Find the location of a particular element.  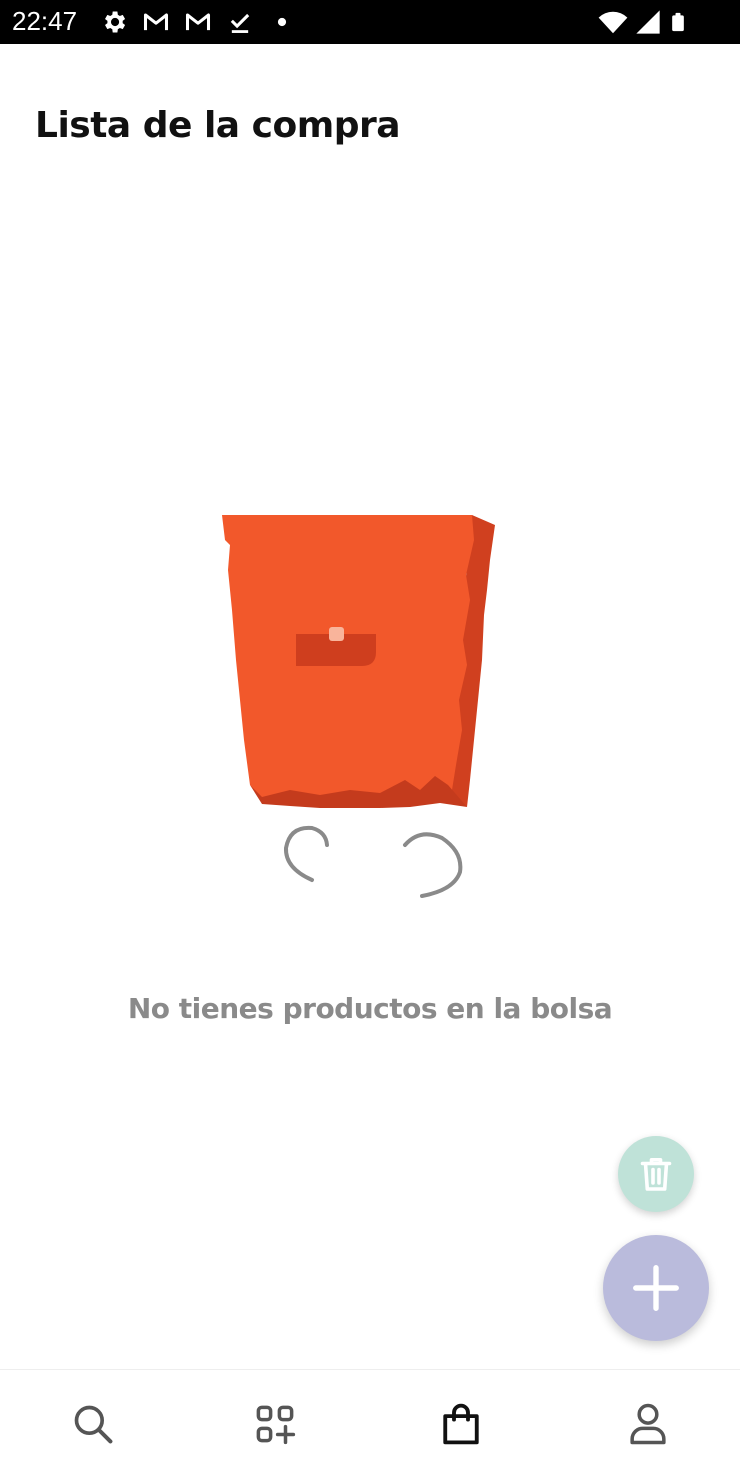

bag-handle-left is located at coordinates (306, 853).